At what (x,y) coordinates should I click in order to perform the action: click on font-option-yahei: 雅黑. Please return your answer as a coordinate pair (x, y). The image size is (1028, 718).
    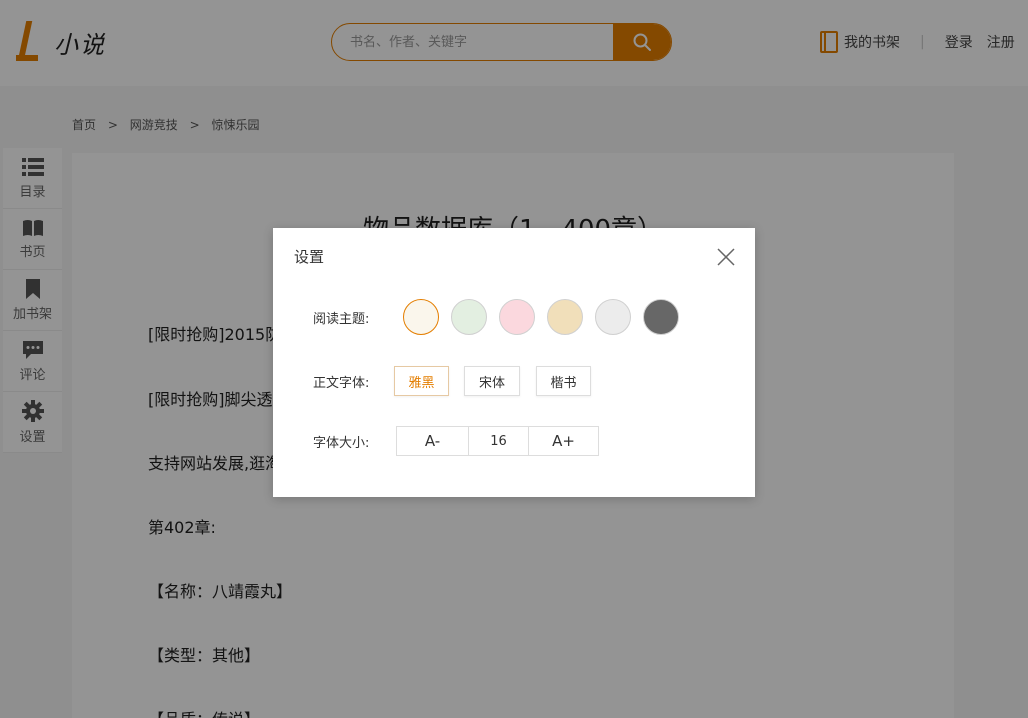
    Looking at the image, I should click on (421, 381).